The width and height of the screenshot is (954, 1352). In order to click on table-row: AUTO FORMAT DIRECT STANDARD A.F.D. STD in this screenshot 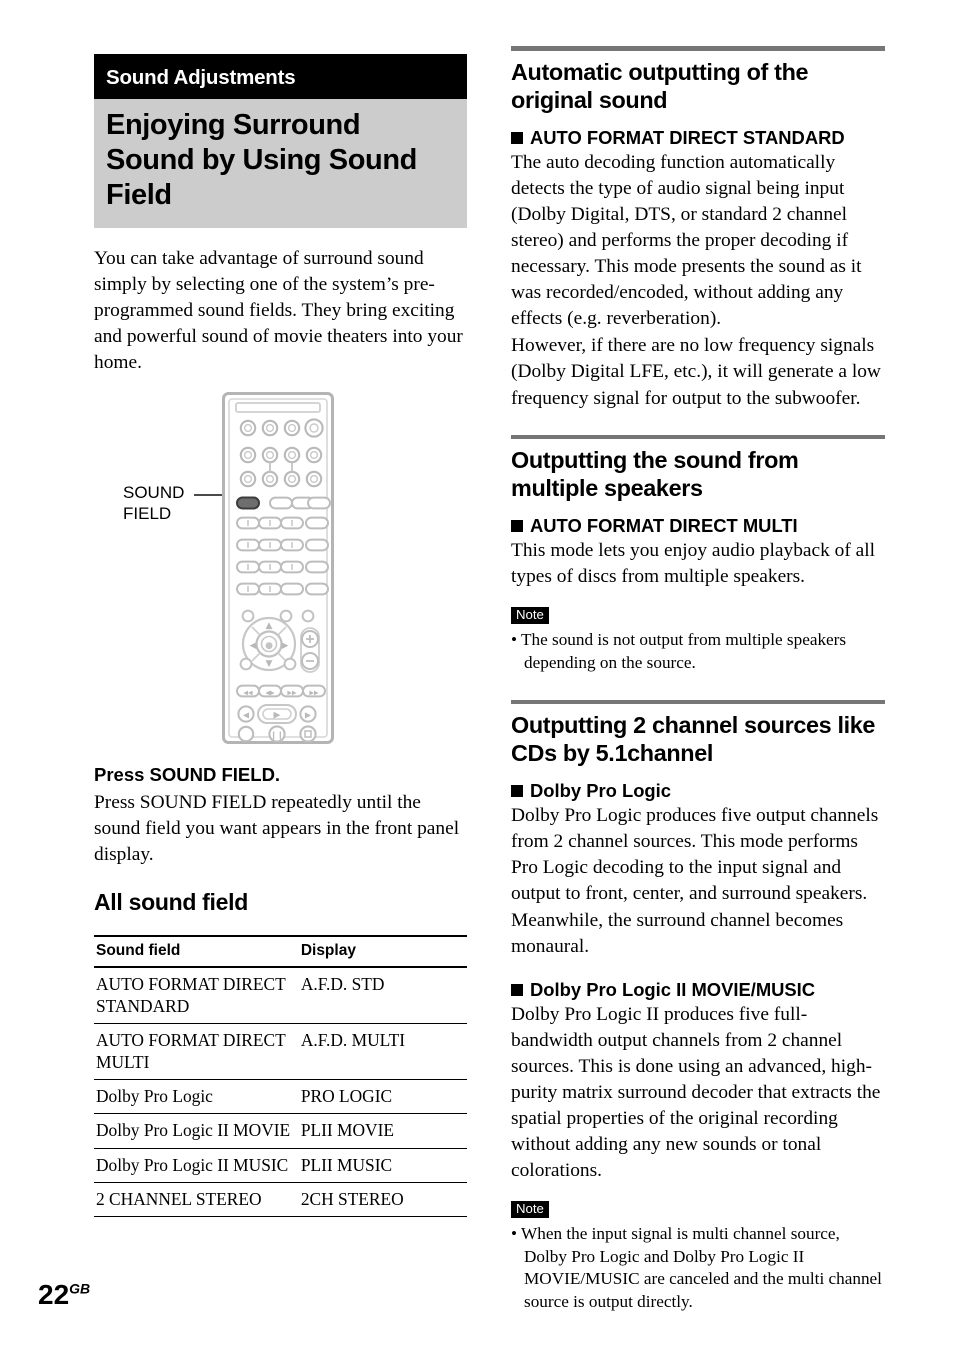, I will do `click(280, 995)`.